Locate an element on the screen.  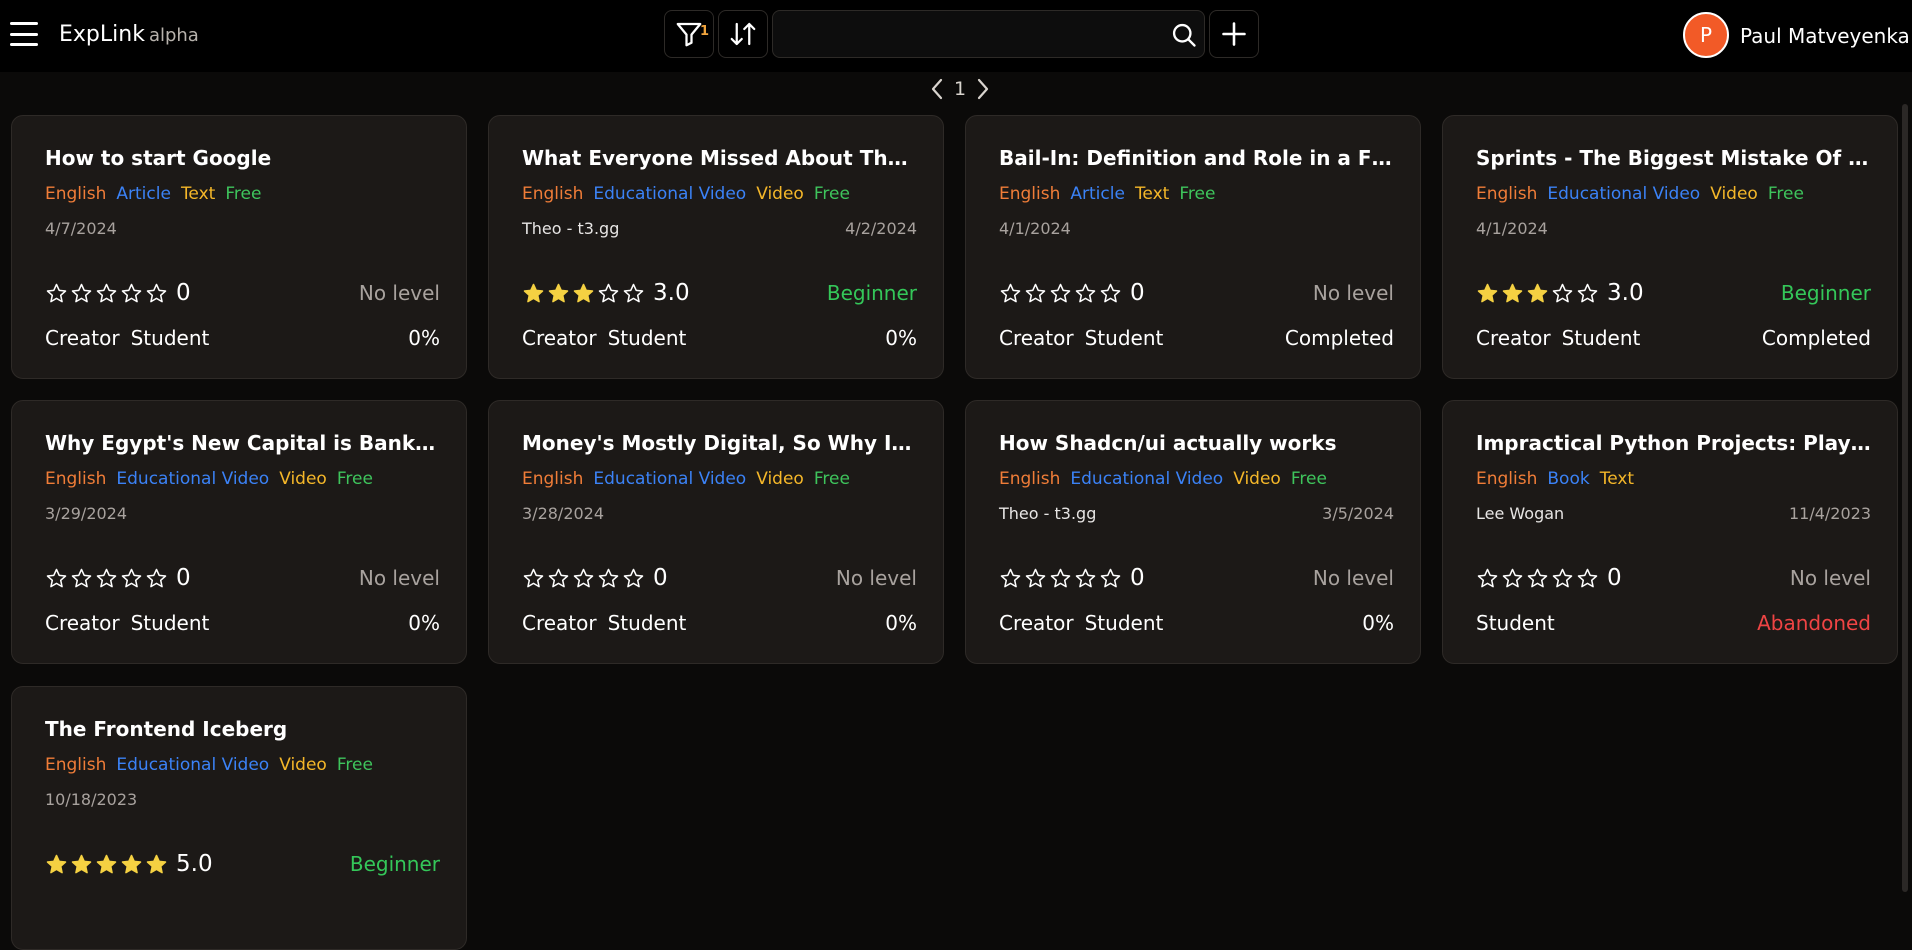
scrollbar-thumb is located at coordinates (1905, 498).